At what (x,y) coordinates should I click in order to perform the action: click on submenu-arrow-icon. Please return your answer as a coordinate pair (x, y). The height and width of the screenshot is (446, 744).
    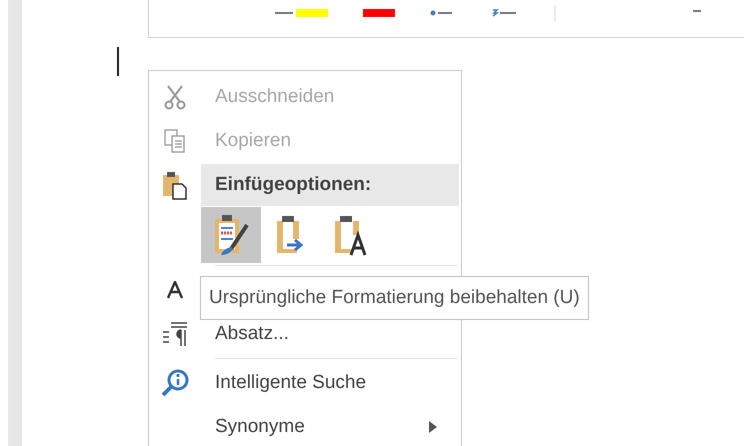
    Looking at the image, I should click on (433, 427).